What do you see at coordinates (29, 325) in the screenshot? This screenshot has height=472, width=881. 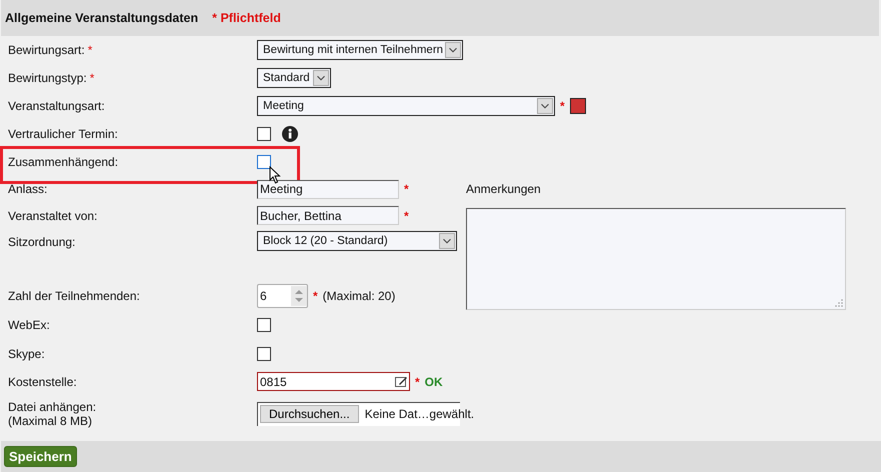 I see `field-label: WebEx:` at bounding box center [29, 325].